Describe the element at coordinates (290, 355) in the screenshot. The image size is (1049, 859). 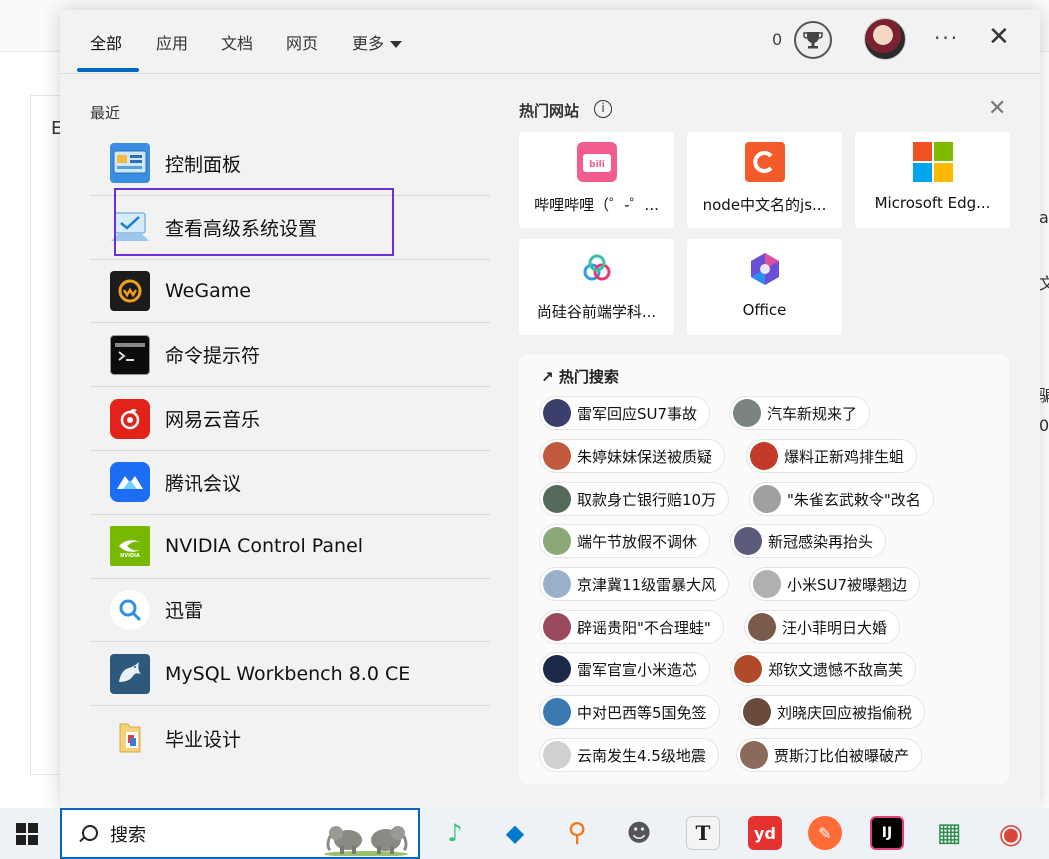
I see `recent-item-cmd: 命令提示符` at that location.